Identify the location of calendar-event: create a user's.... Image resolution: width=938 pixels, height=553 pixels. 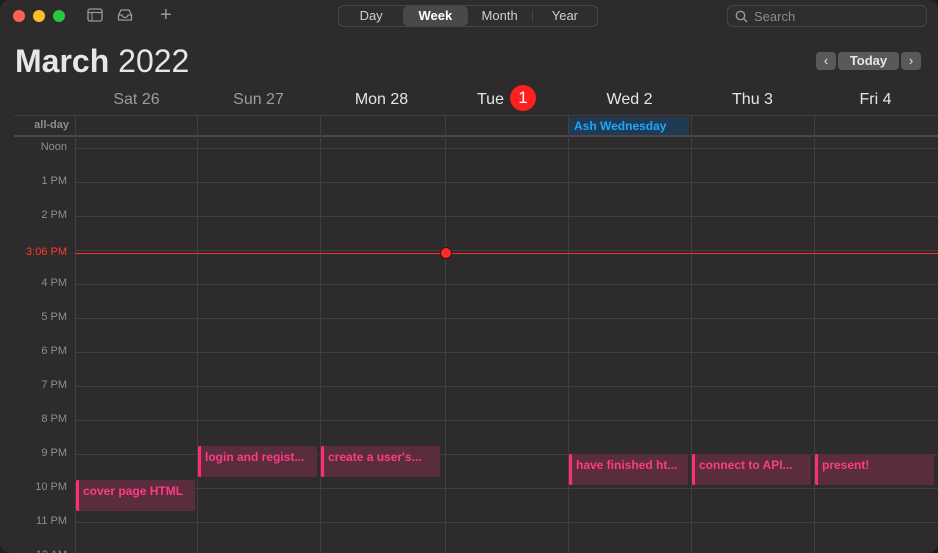
(380, 461).